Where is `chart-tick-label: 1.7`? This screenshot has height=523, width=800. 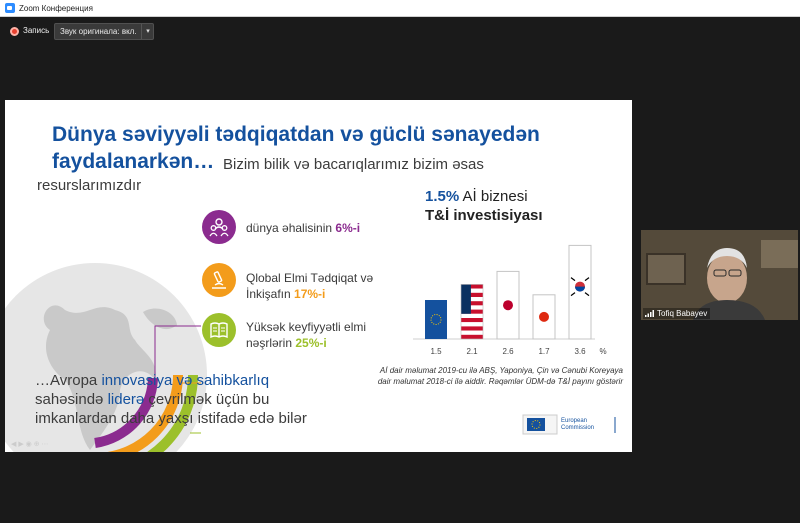 chart-tick-label: 1.7 is located at coordinates (544, 351).